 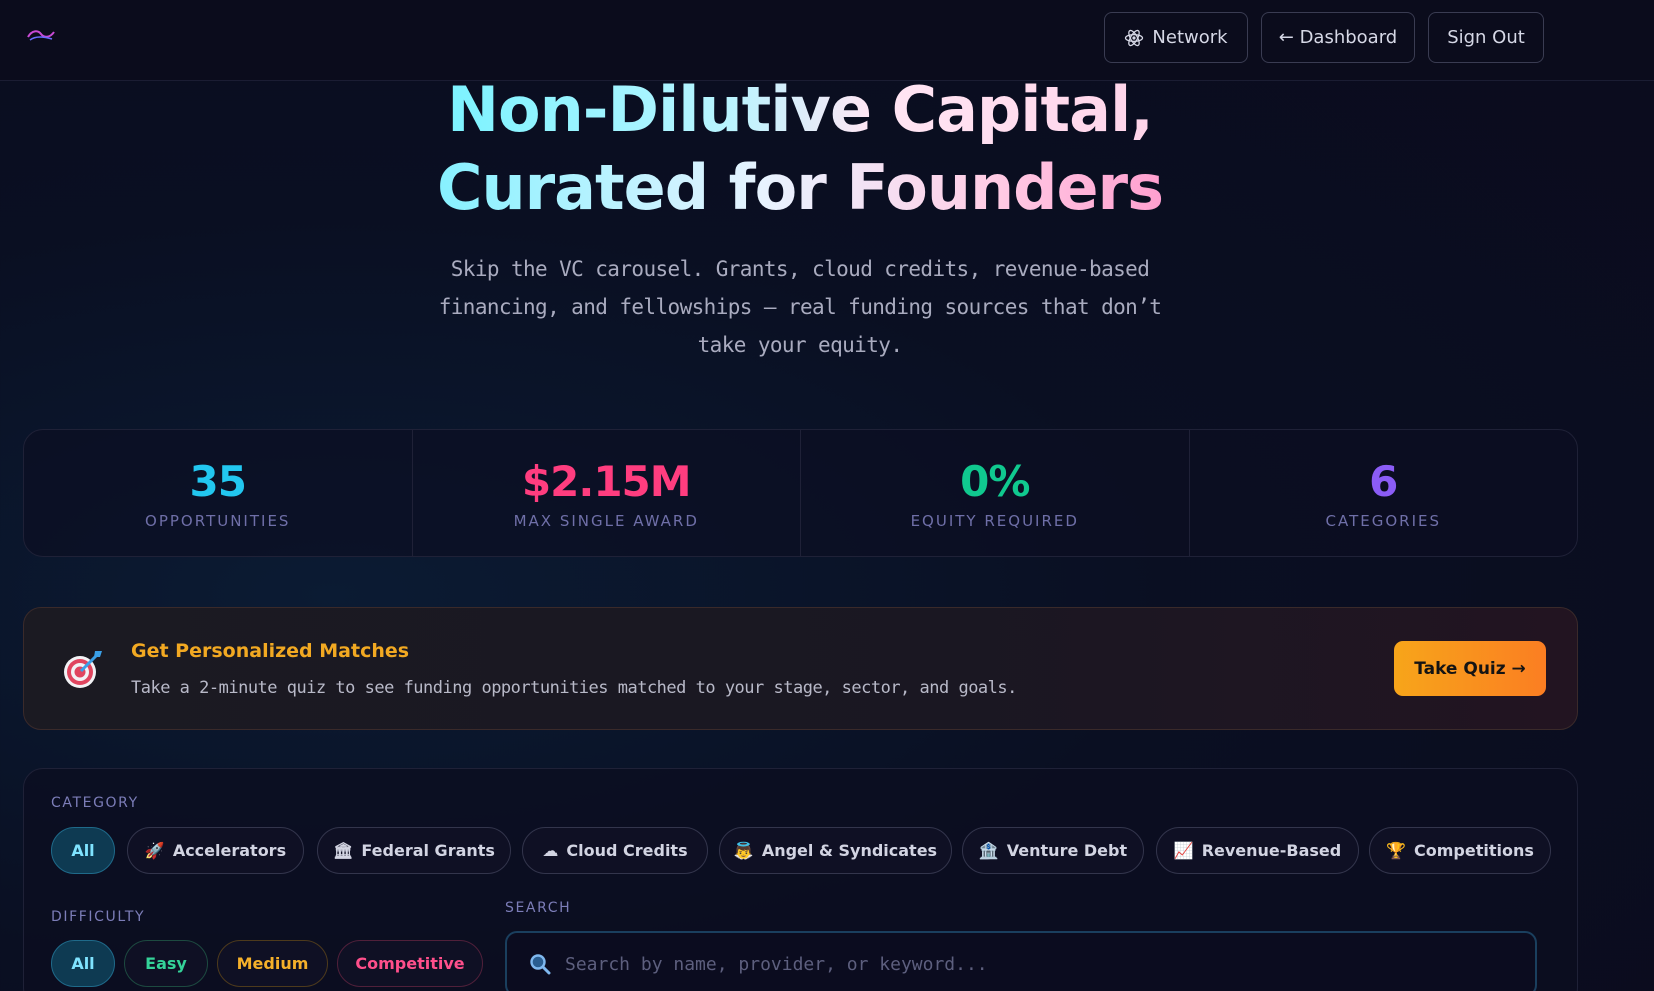 I want to click on chip-label: Easy, so click(x=166, y=963).